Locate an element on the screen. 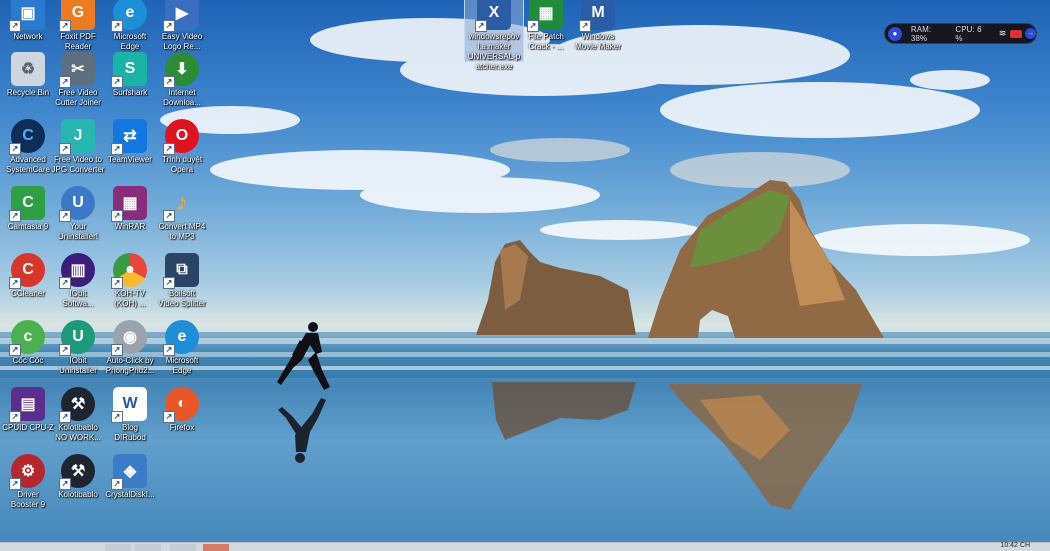 The image size is (1050, 551). desktop-icon-edge-2: e ↗ Microsoft Edge is located at coordinates (182, 354).